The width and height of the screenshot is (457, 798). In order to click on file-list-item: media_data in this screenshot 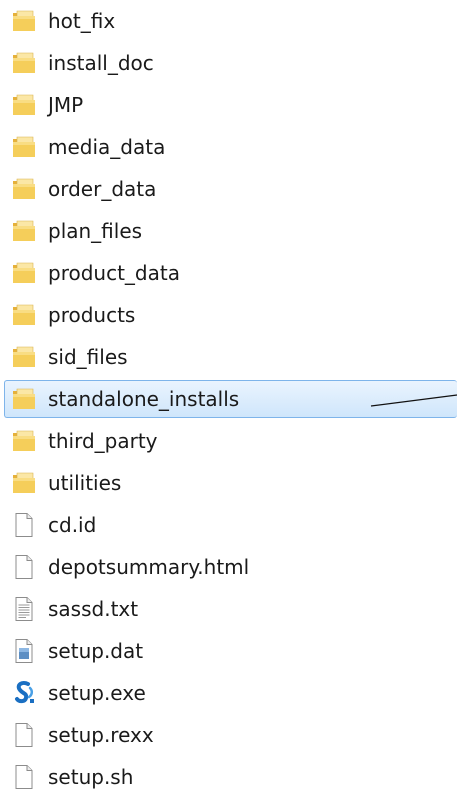, I will do `click(230, 147)`.